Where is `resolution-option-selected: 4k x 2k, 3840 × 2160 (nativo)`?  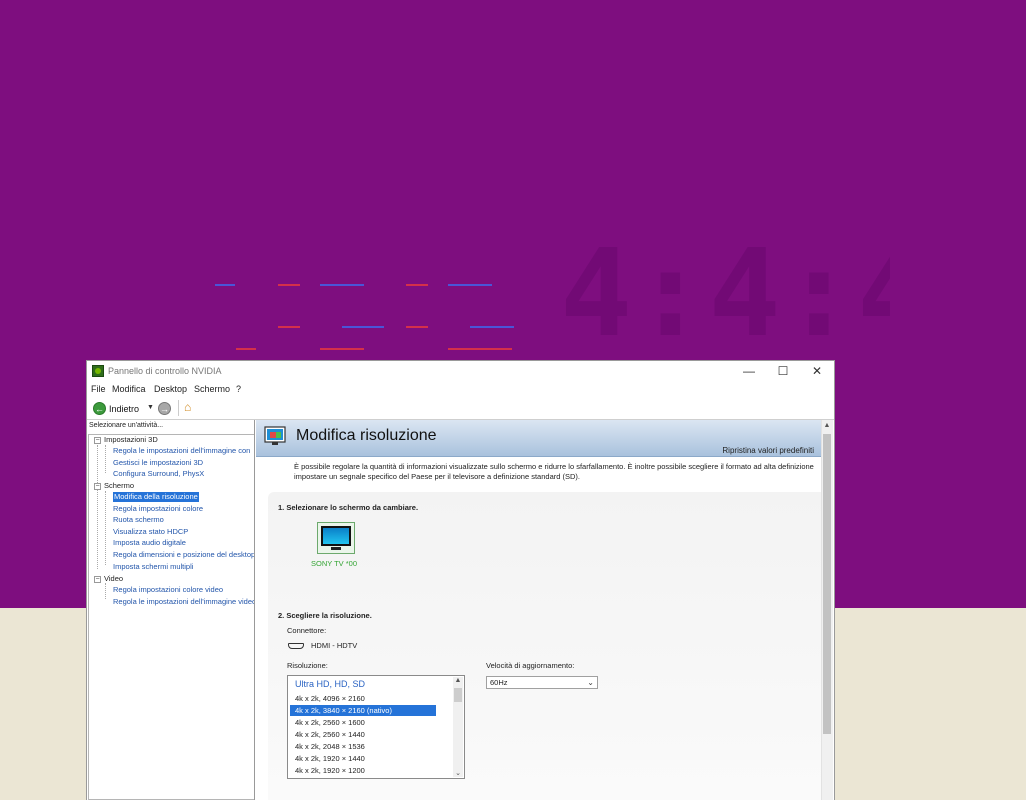
resolution-option-selected: 4k x 2k, 3840 × 2160 (nativo) is located at coordinates (363, 710).